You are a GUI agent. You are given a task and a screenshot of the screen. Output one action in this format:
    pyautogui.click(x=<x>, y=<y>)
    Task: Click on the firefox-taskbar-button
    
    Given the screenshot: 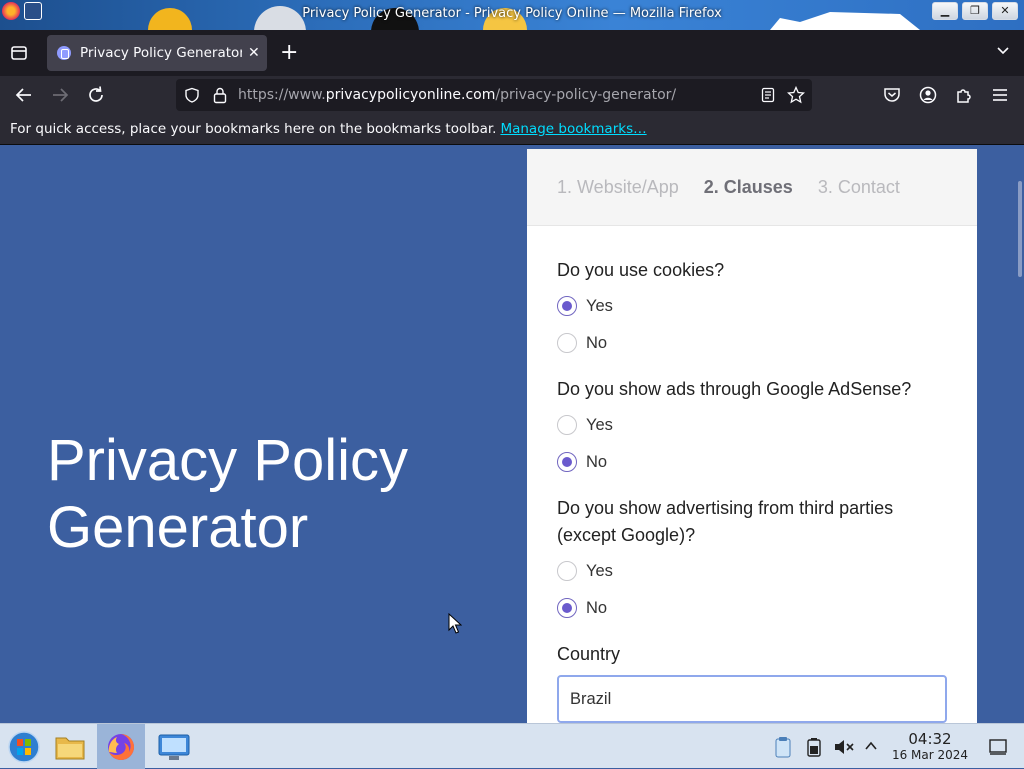 What is the action you would take?
    pyautogui.click(x=121, y=746)
    